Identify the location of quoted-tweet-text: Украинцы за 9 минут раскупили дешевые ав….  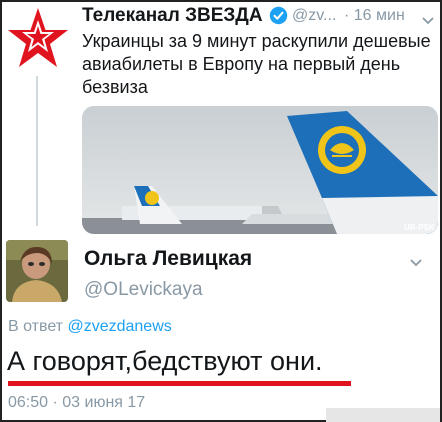
(256, 64).